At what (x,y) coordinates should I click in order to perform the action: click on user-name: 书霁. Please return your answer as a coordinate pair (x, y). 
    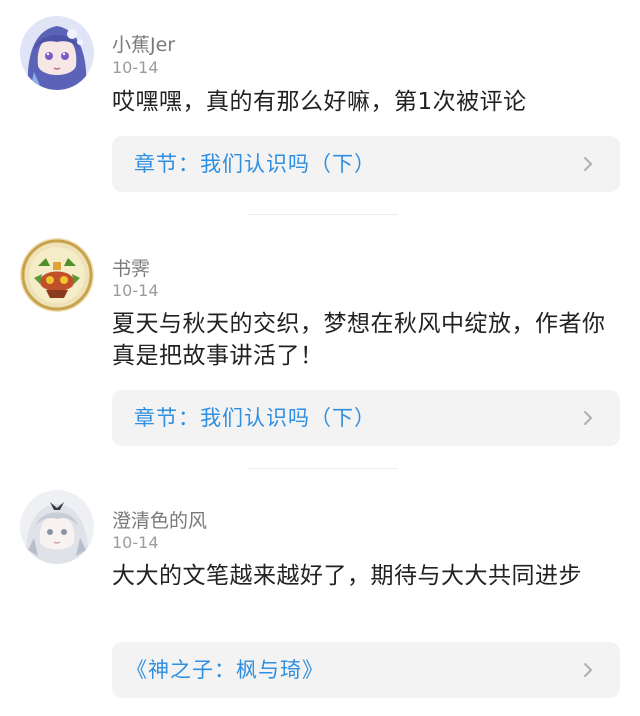
    Looking at the image, I should click on (131, 267).